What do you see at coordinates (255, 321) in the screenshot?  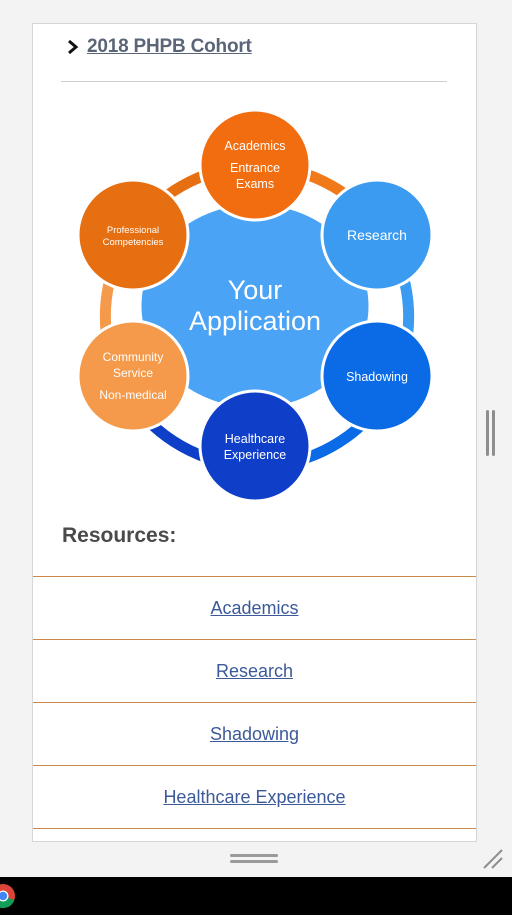 I see `hub-text-line2: Application` at bounding box center [255, 321].